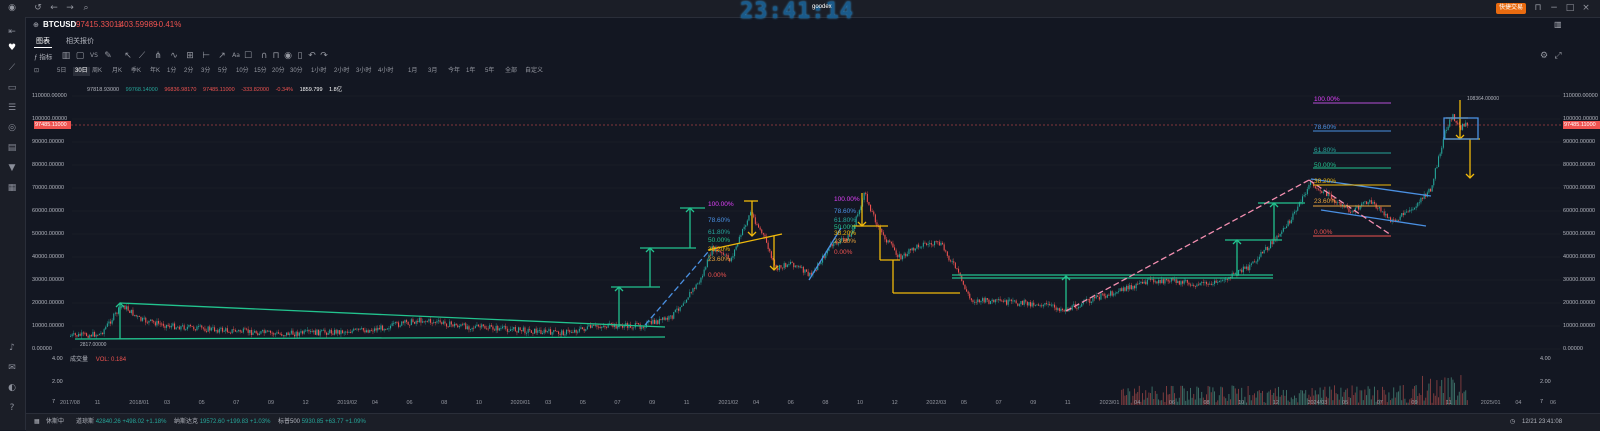 The width and height of the screenshot is (1600, 431). What do you see at coordinates (156, 422) in the screenshot?
I see `ticker-pct: +1.18%` at bounding box center [156, 422].